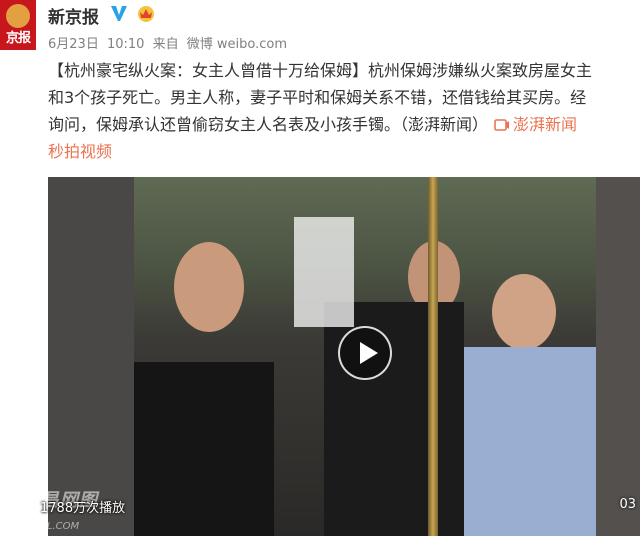  Describe the element at coordinates (317, 97) in the screenshot. I see `post-line-2: 和3个孩子死亡。男主人称，妻子平时和保姆关系不错，还借钱给其买房。经` at that location.